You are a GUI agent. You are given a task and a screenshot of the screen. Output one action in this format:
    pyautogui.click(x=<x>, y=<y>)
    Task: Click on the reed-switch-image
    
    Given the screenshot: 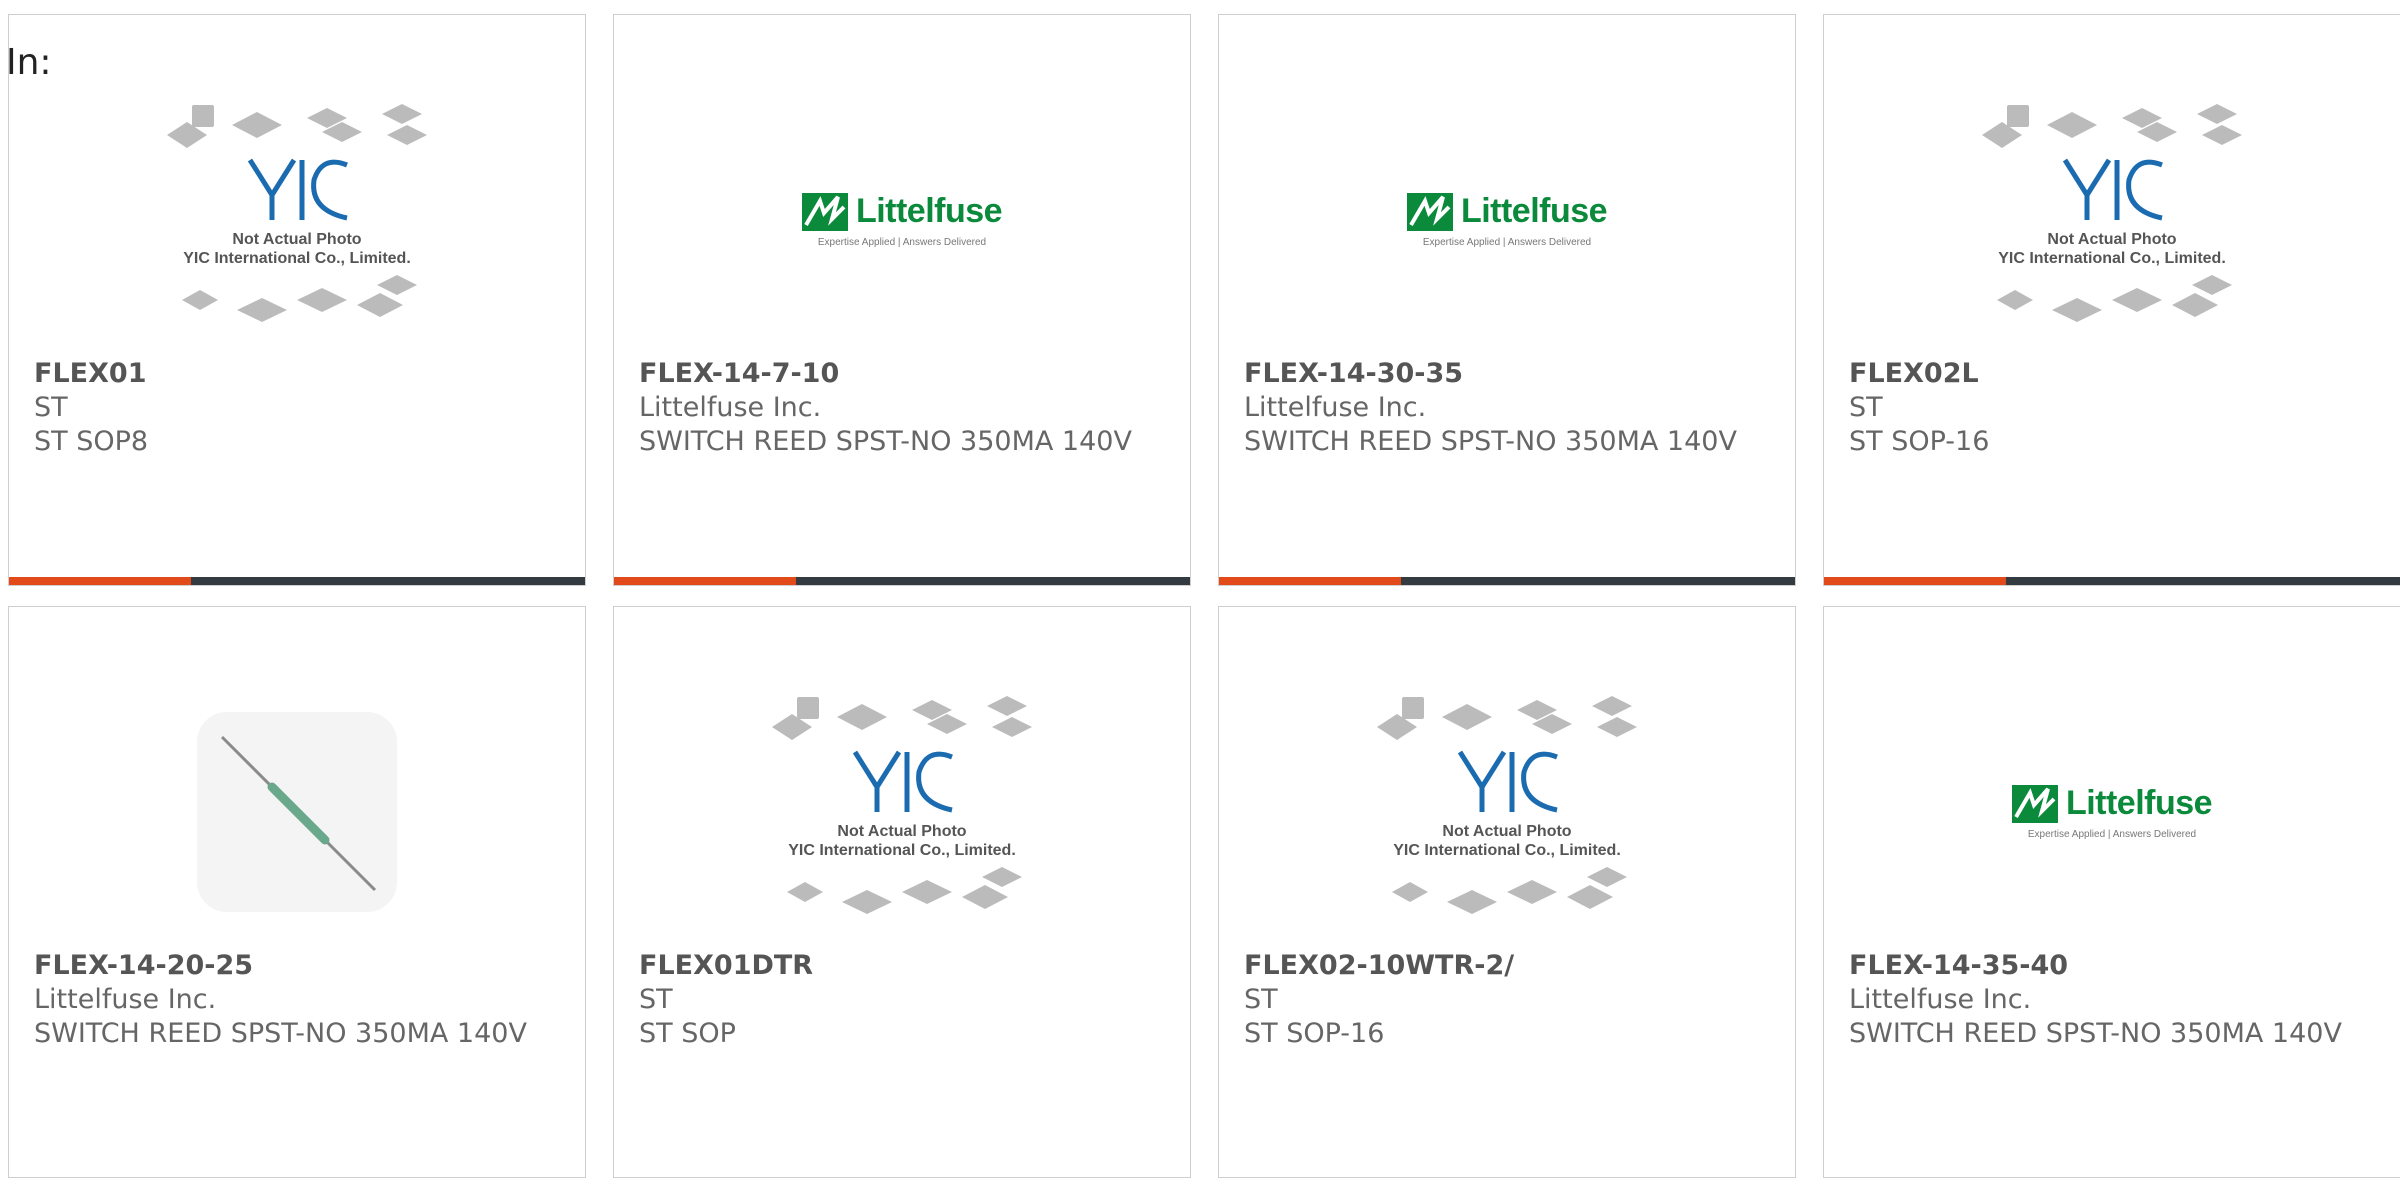 What is the action you would take?
    pyautogui.click(x=297, y=812)
    